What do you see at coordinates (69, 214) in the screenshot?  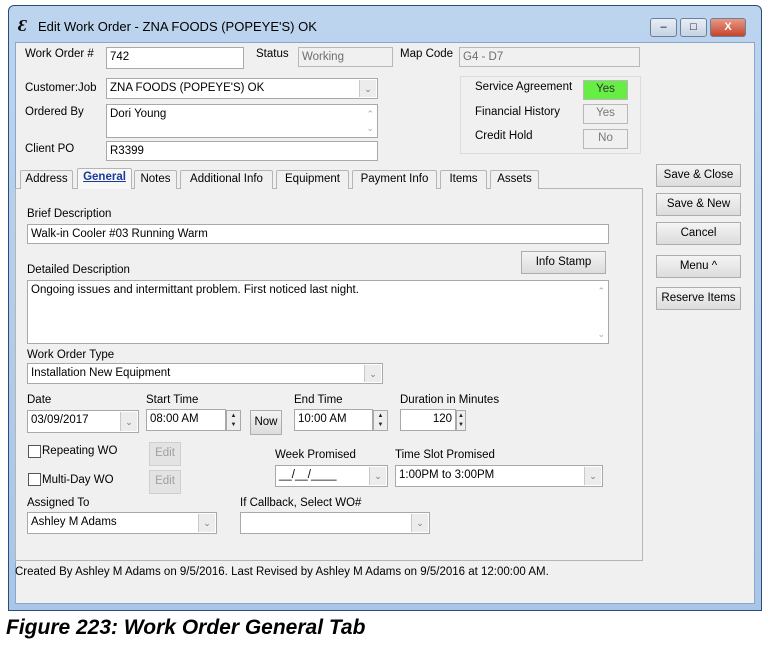 I see `brief-description-label: Brief Description` at bounding box center [69, 214].